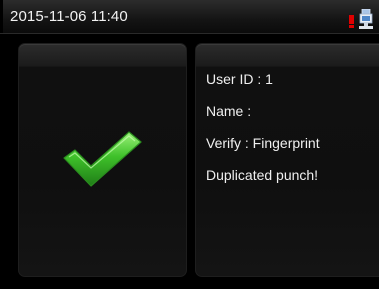 This screenshot has width=379, height=289. What do you see at coordinates (229, 111) in the screenshot?
I see `name-label: Name :` at bounding box center [229, 111].